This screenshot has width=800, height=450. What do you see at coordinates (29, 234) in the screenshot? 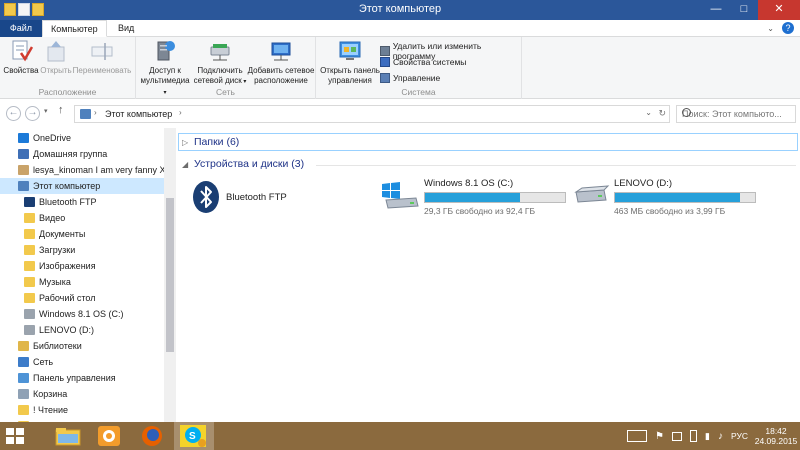
I see `documents-folder-icon` at bounding box center [29, 234].